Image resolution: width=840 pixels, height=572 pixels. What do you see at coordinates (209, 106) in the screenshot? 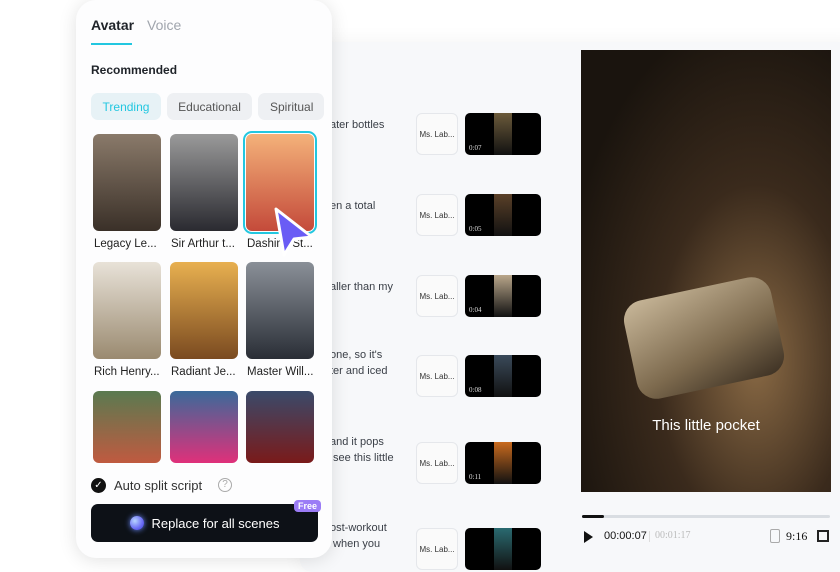
I see `chip-educational: Educational` at bounding box center [209, 106].